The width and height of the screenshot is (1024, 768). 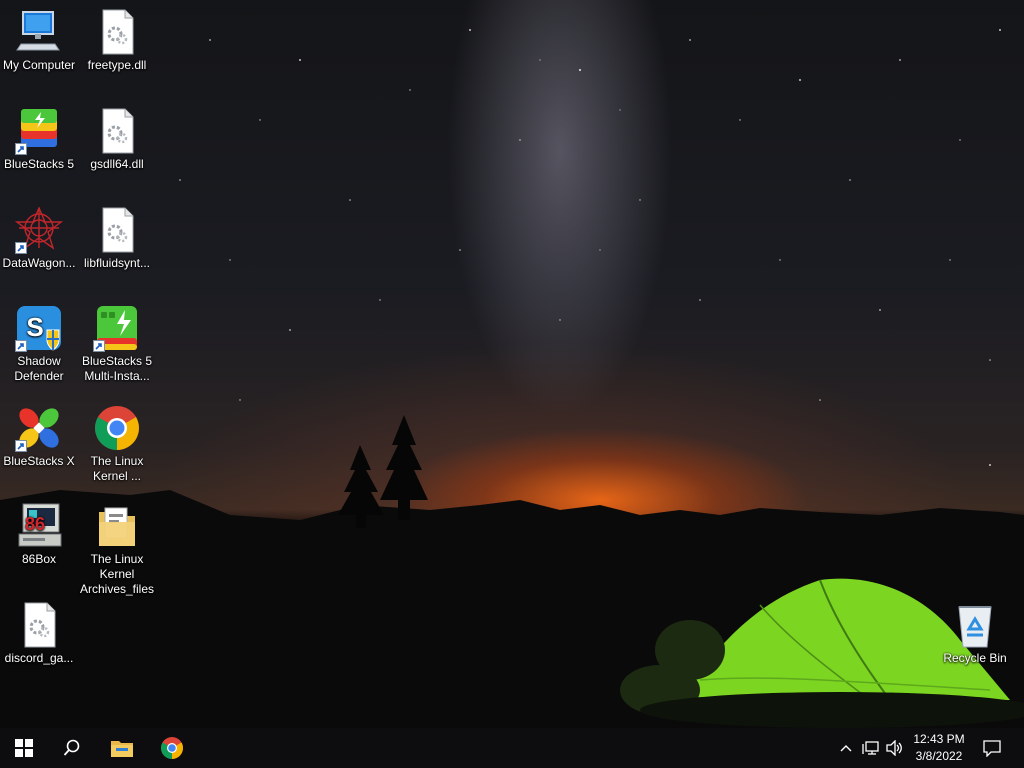 What do you see at coordinates (39, 65) in the screenshot?
I see `icon-label: My Computer` at bounding box center [39, 65].